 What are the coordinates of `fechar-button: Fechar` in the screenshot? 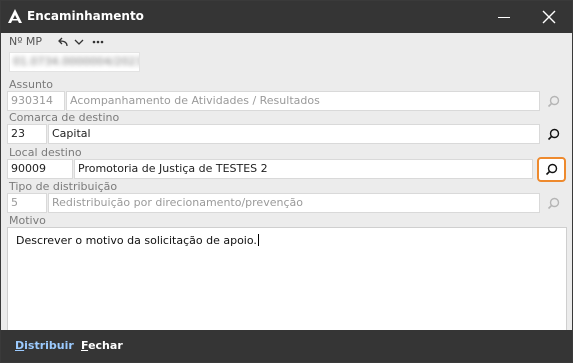 It's located at (102, 345).